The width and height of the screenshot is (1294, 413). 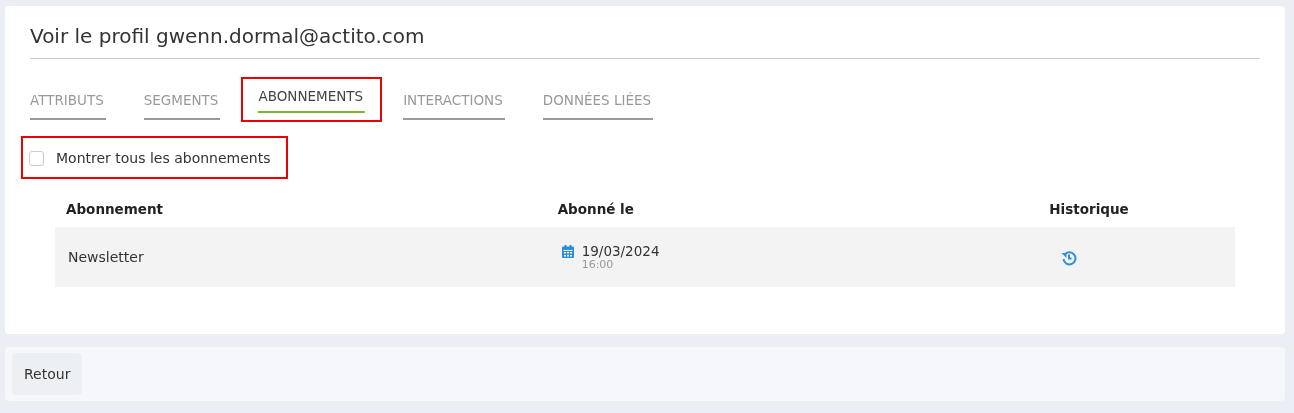 I want to click on history-icon, so click(x=1069, y=257).